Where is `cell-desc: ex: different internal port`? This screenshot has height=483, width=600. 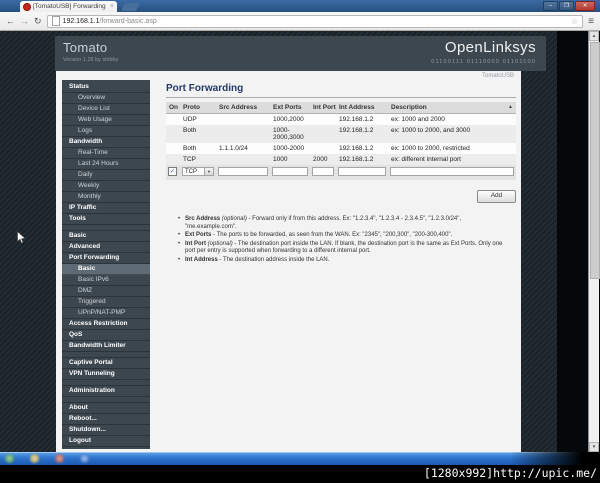 cell-desc: ex: different internal port is located at coordinates (452, 159).